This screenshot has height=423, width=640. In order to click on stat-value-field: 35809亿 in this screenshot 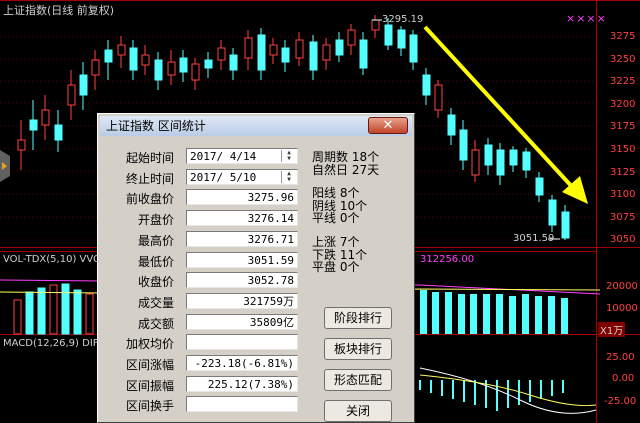, I will do `click(242, 321)`.